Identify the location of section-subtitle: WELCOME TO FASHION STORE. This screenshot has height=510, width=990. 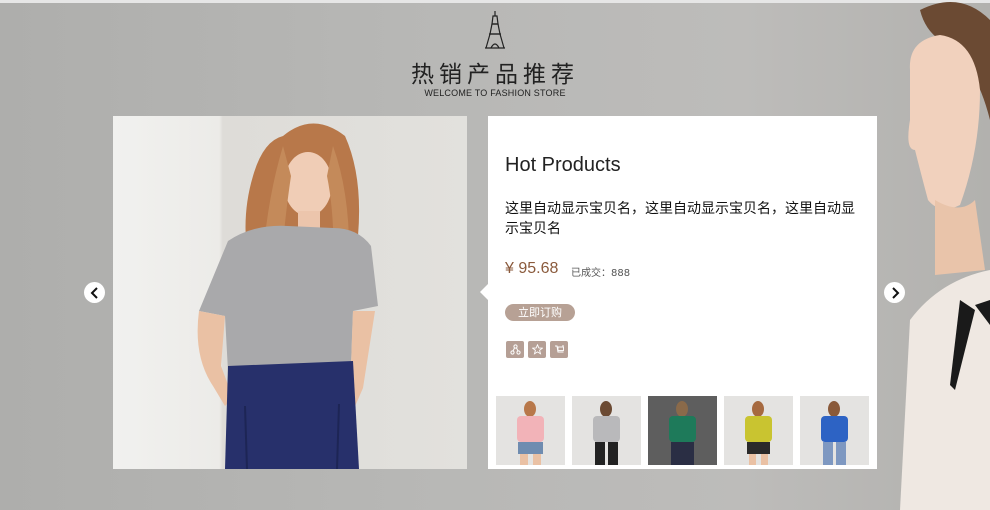
(495, 93).